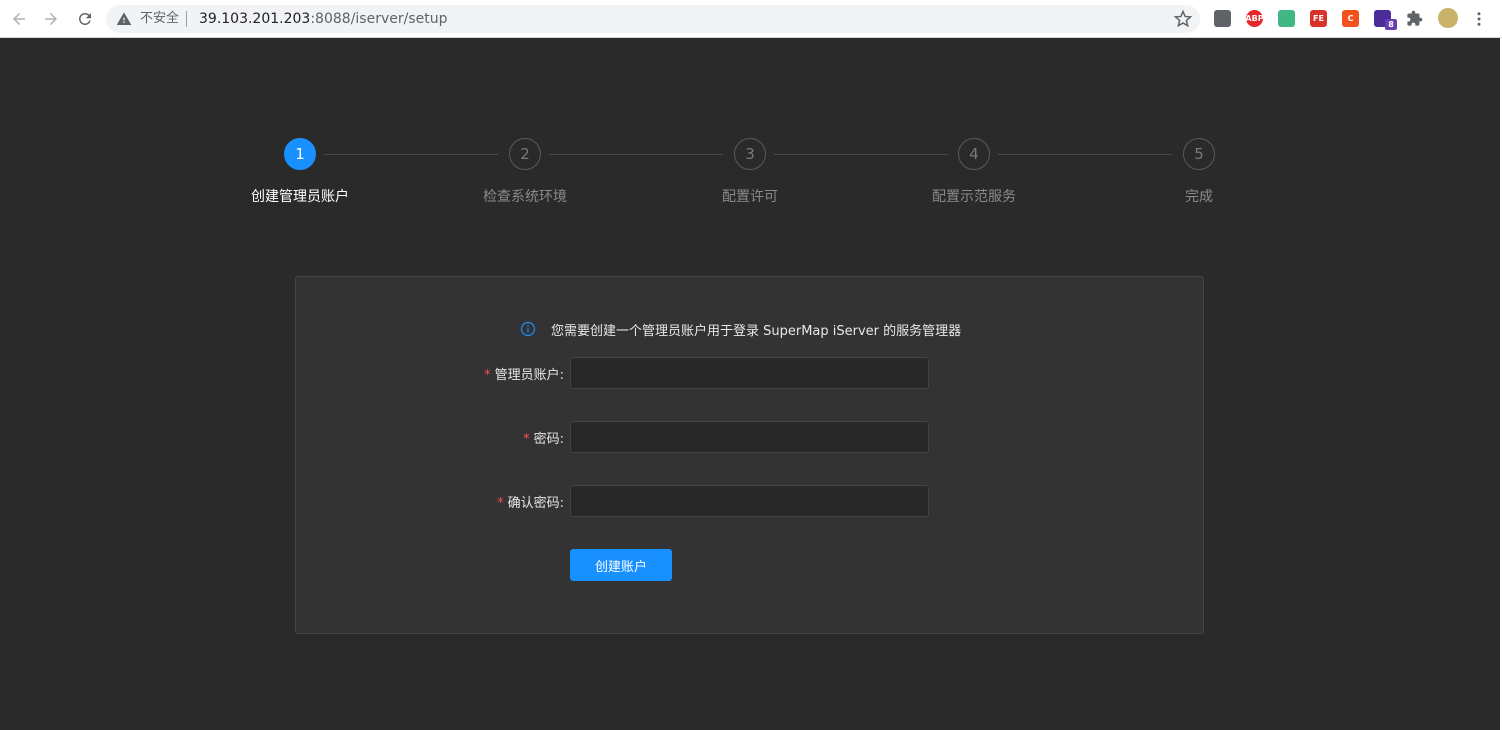 Image resolution: width=1502 pixels, height=730 pixels. What do you see at coordinates (974, 154) in the screenshot?
I see `step-4-circle: 4` at bounding box center [974, 154].